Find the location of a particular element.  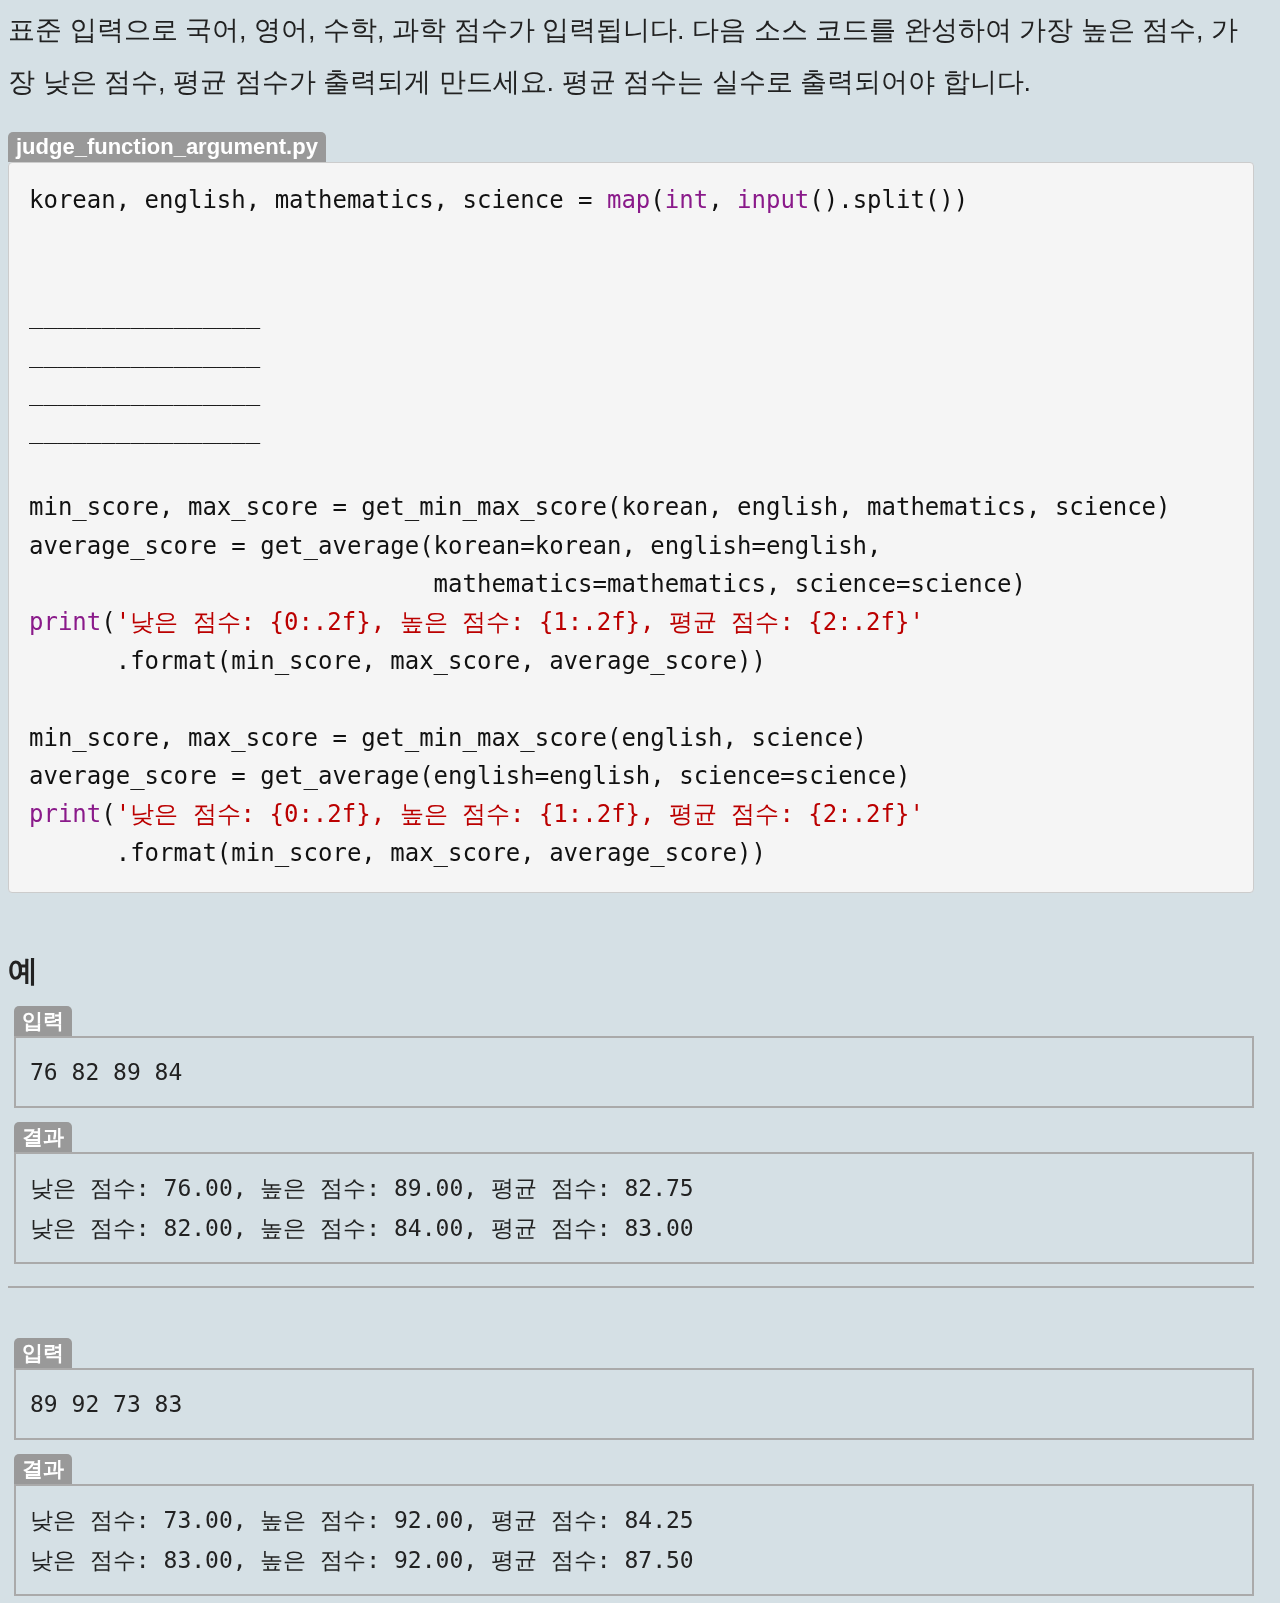

code-line: mathematics=mathematics, science=science) is located at coordinates (729, 584).